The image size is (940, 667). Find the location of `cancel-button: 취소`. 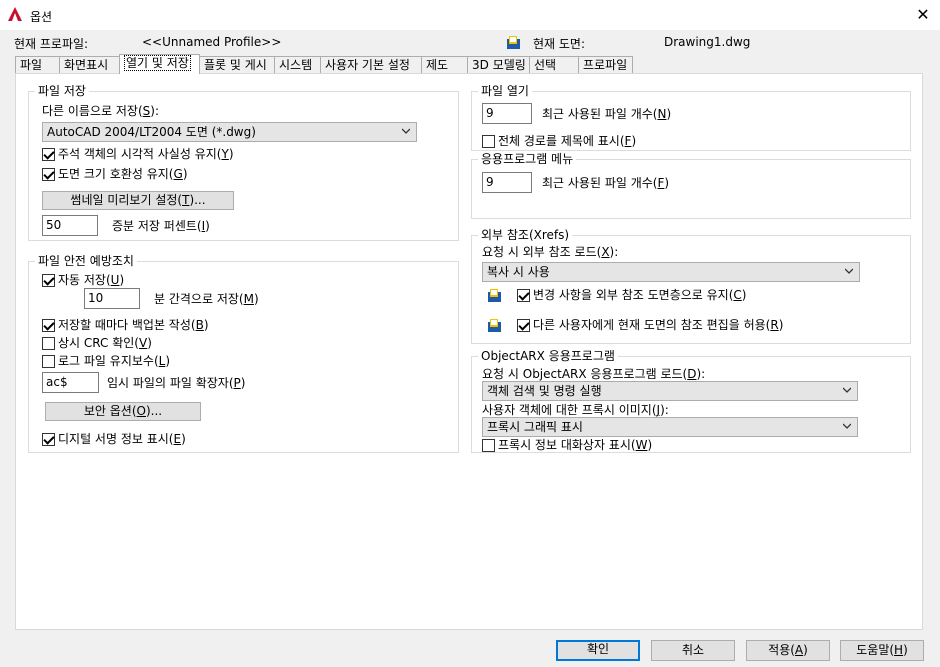

cancel-button: 취소 is located at coordinates (693, 650).